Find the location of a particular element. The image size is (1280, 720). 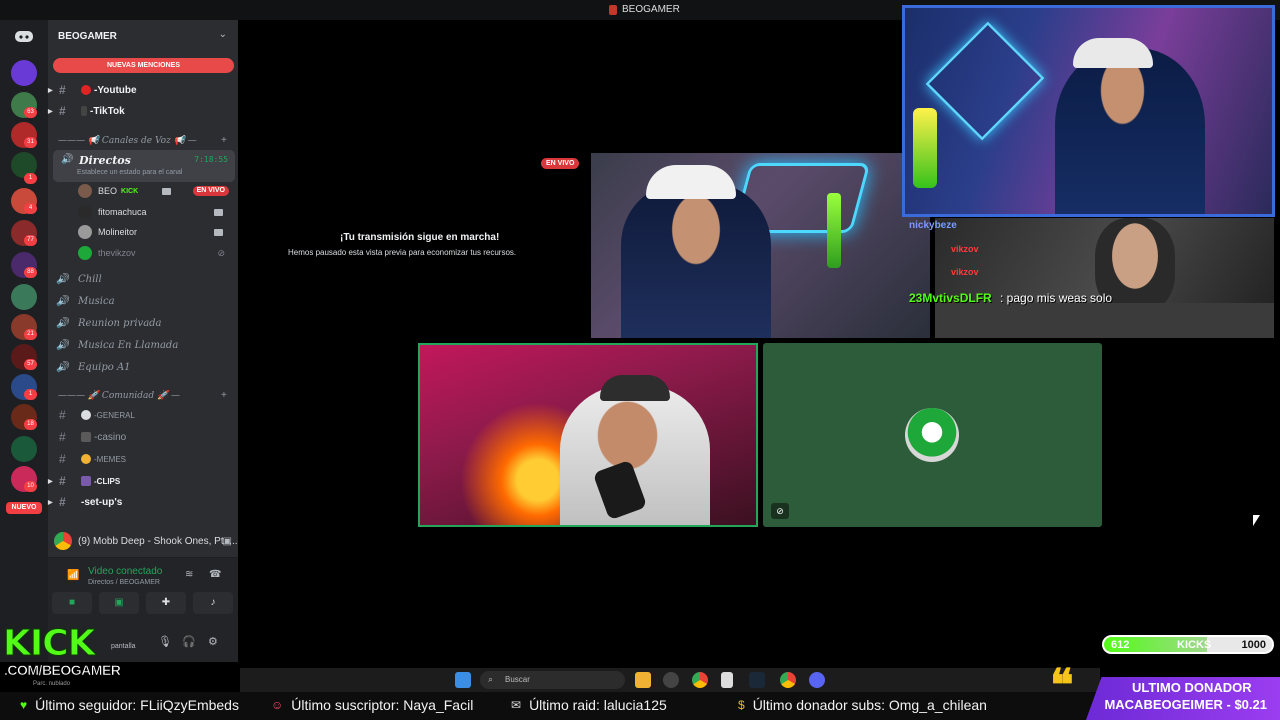

obs-window-icon is located at coordinates (613, 9).